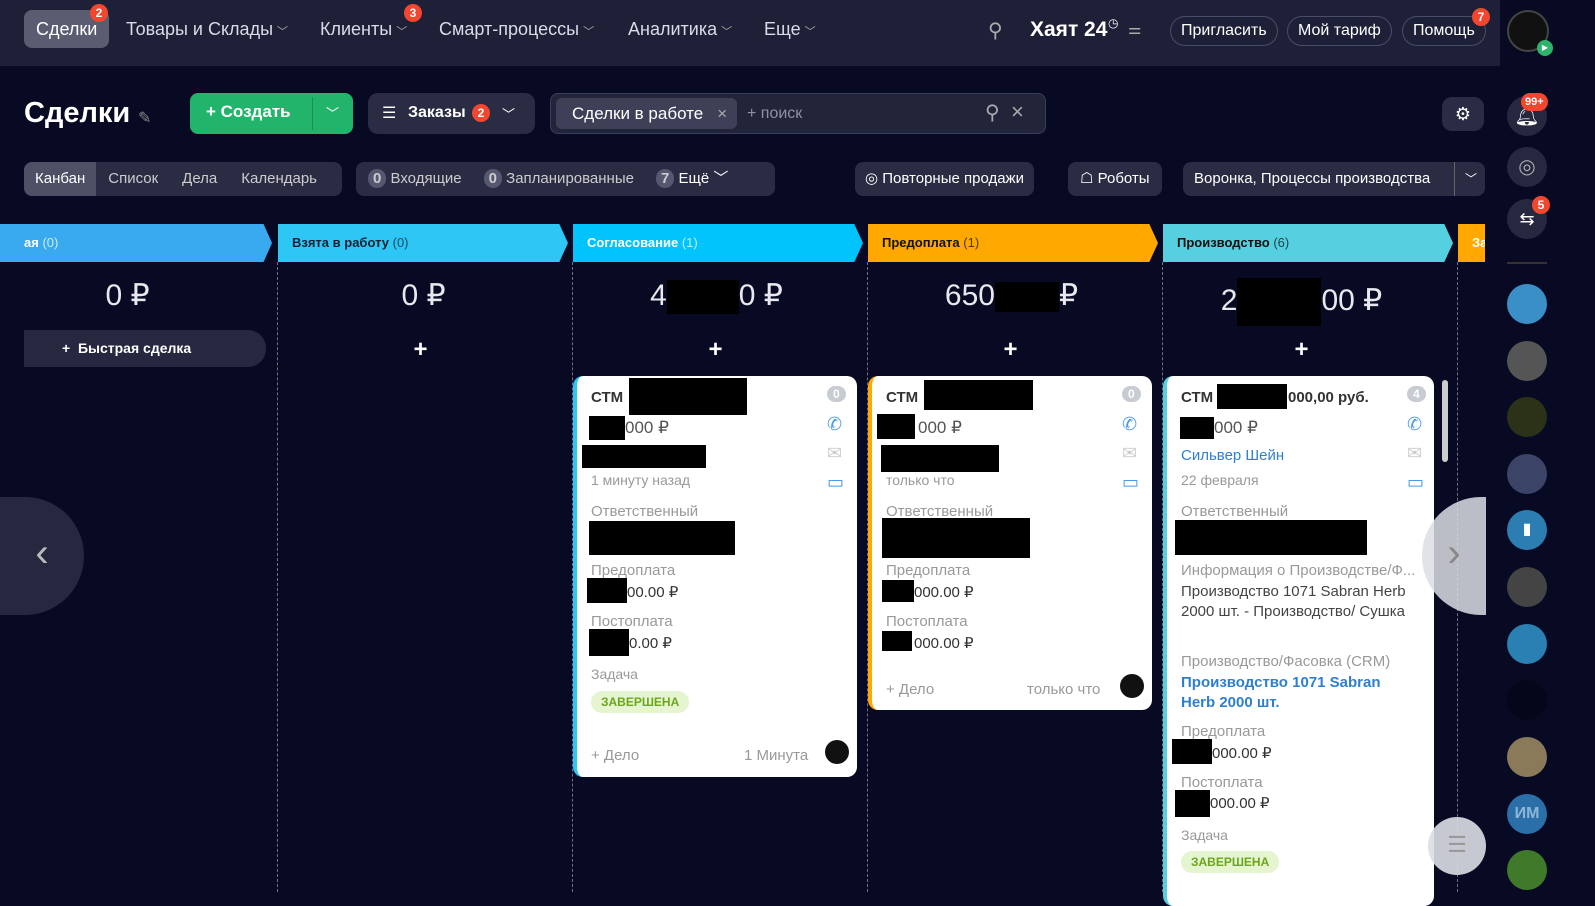 This screenshot has height=906, width=1595. Describe the element at coordinates (415, 179) in the screenshot. I see `counter-incoming: 0 Входящие` at that location.